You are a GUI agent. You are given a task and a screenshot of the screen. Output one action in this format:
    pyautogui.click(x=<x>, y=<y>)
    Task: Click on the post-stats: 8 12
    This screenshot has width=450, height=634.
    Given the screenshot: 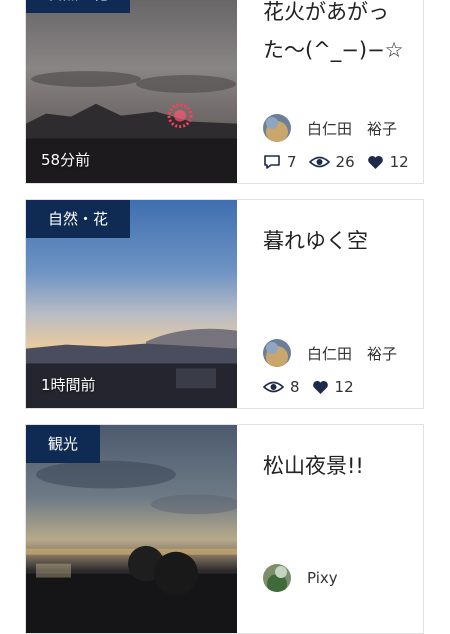 What is the action you would take?
    pyautogui.click(x=314, y=387)
    